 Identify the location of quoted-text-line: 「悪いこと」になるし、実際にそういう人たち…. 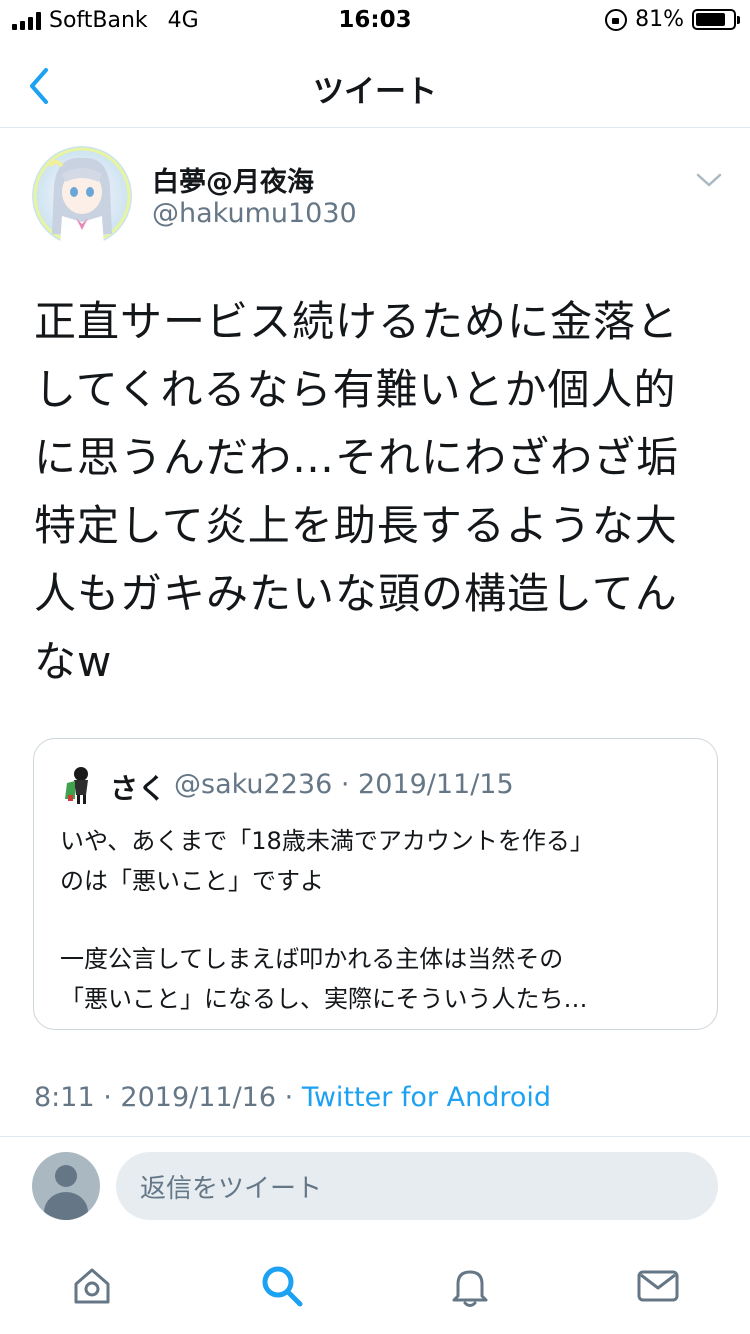
(324, 999).